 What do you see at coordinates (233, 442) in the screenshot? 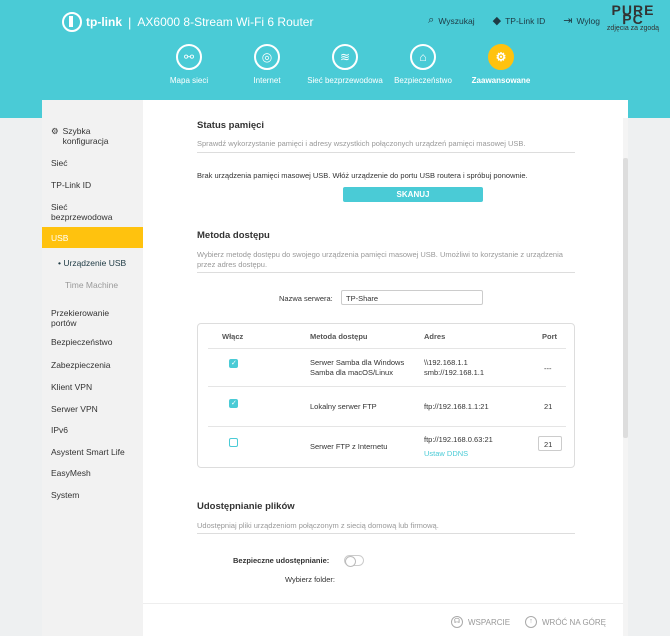
I see `row-ftp-internet-checkbox` at bounding box center [233, 442].